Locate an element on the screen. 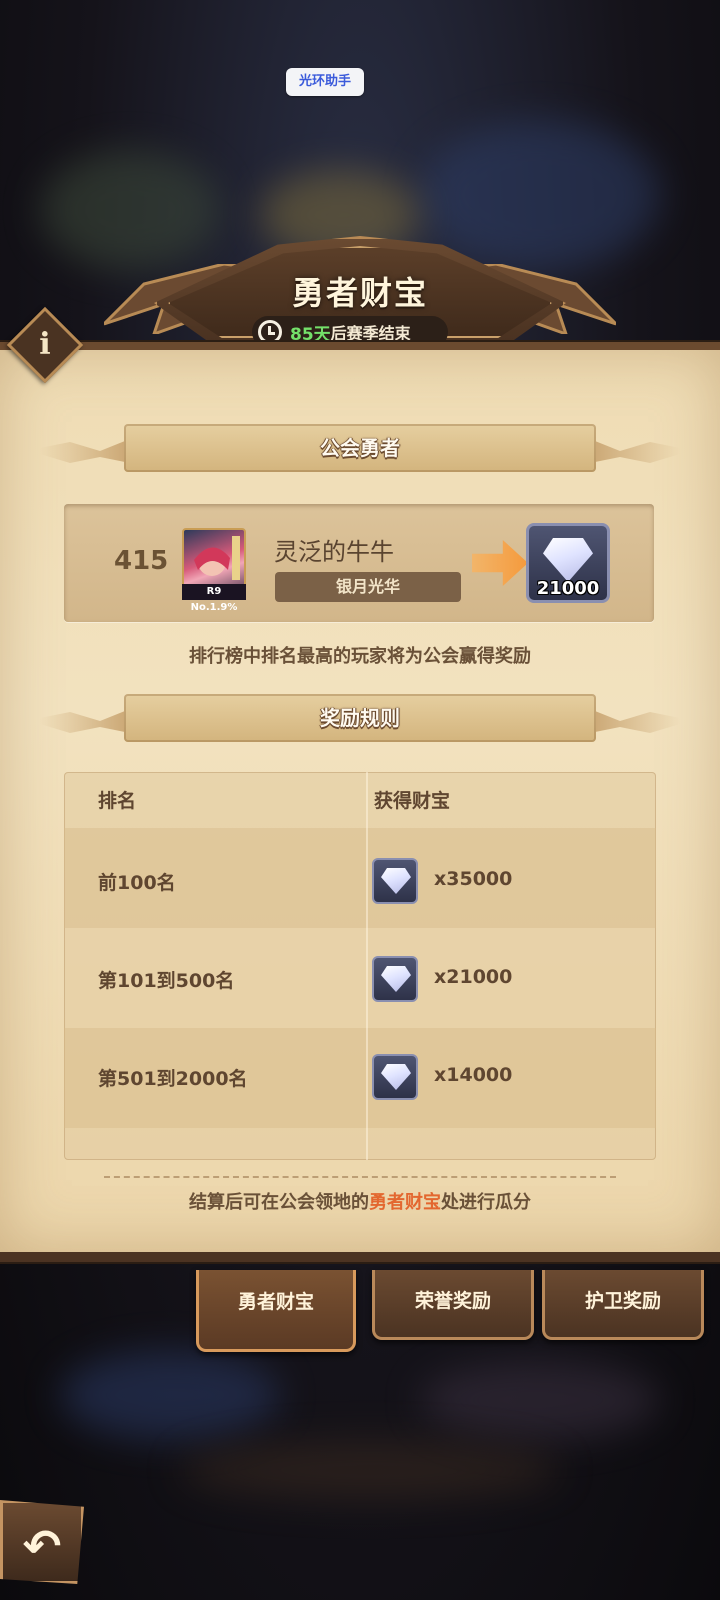 The height and width of the screenshot is (1600, 720). footer-highlight: 勇者财宝 is located at coordinates (405, 1202).